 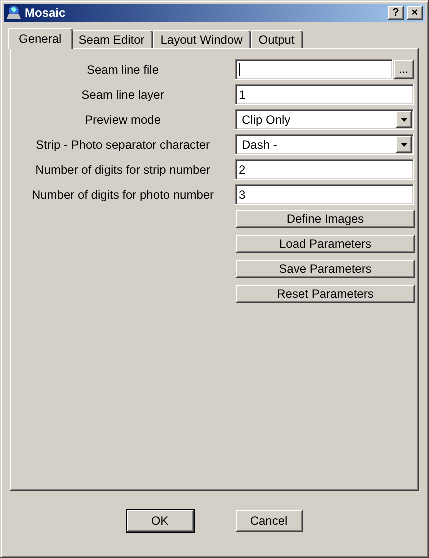 What do you see at coordinates (160, 521) in the screenshot?
I see `ok-button: OK` at bounding box center [160, 521].